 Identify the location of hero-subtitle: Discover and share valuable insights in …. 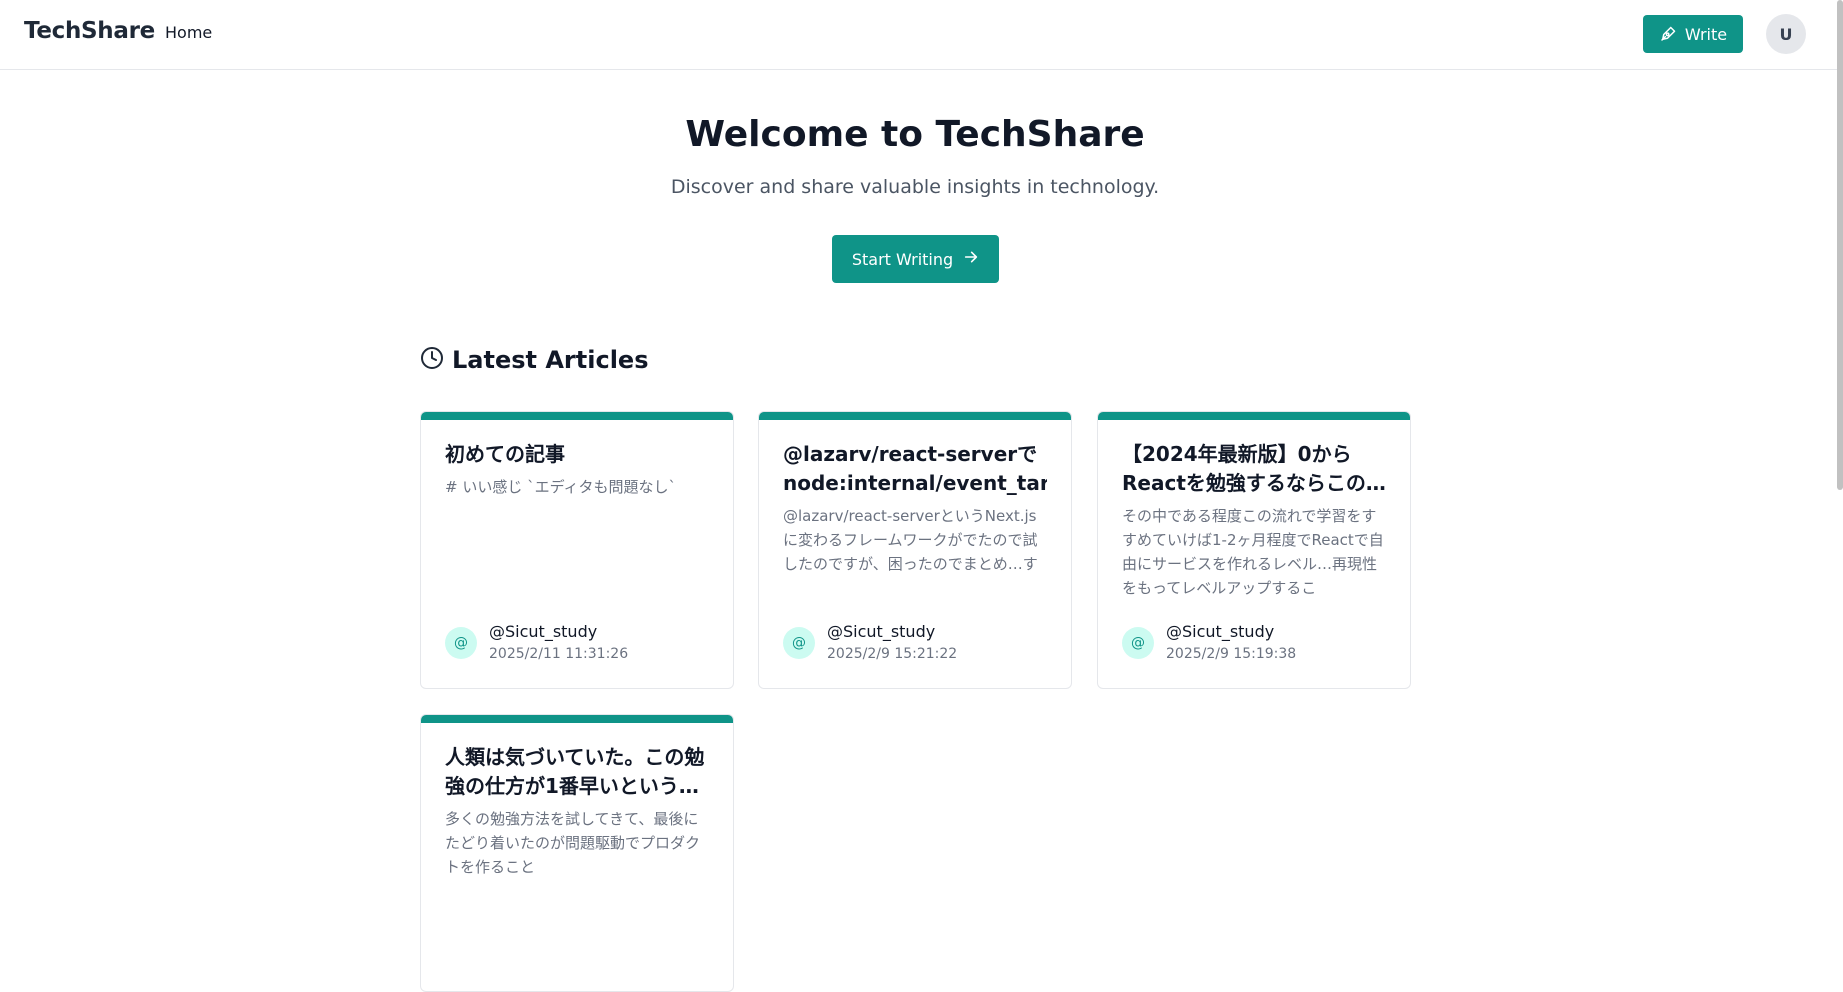
(915, 187).